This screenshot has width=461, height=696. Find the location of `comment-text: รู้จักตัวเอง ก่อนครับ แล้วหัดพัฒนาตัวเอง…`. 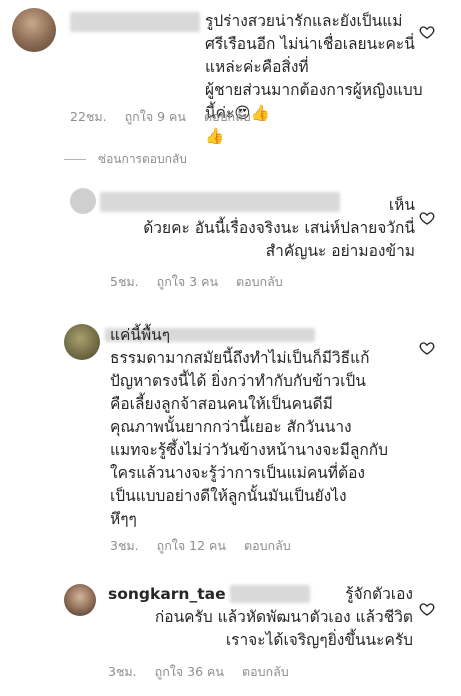

comment-text: รู้จักตัวเอง ก่อนครับ แล้วหัดพัฒนาตัวเอง… is located at coordinates (283, 617).